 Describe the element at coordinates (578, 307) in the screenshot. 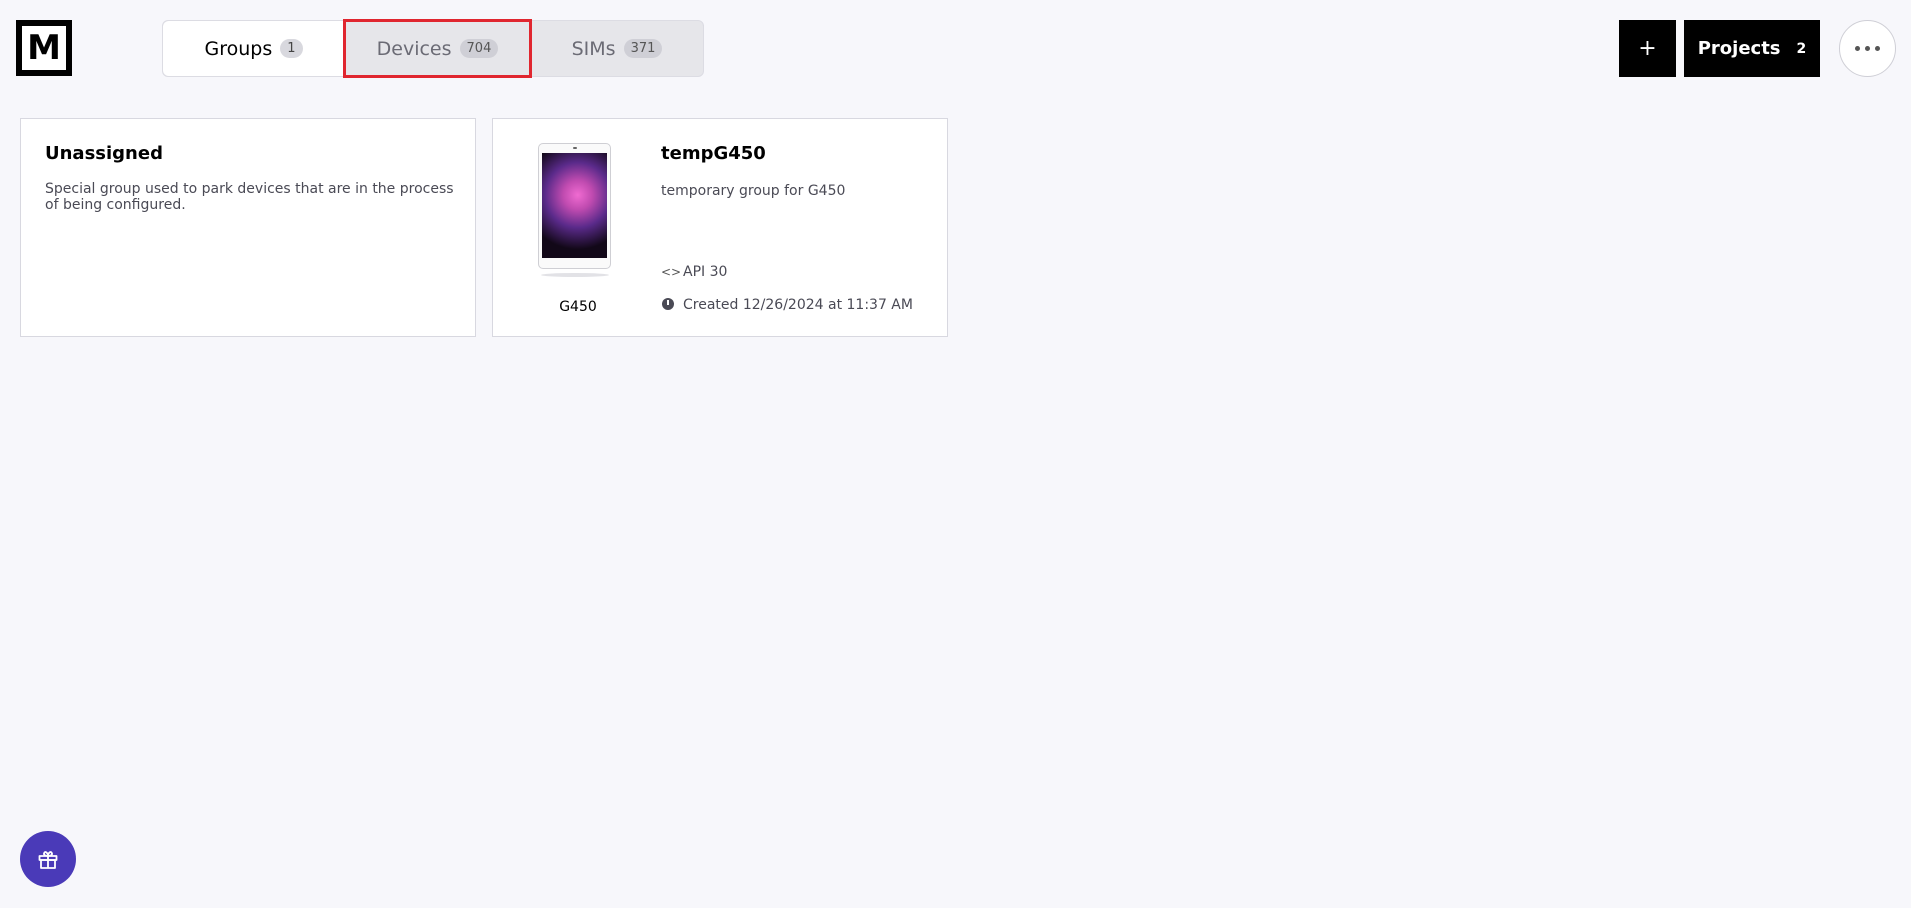

I see `device-model-label: G450` at that location.